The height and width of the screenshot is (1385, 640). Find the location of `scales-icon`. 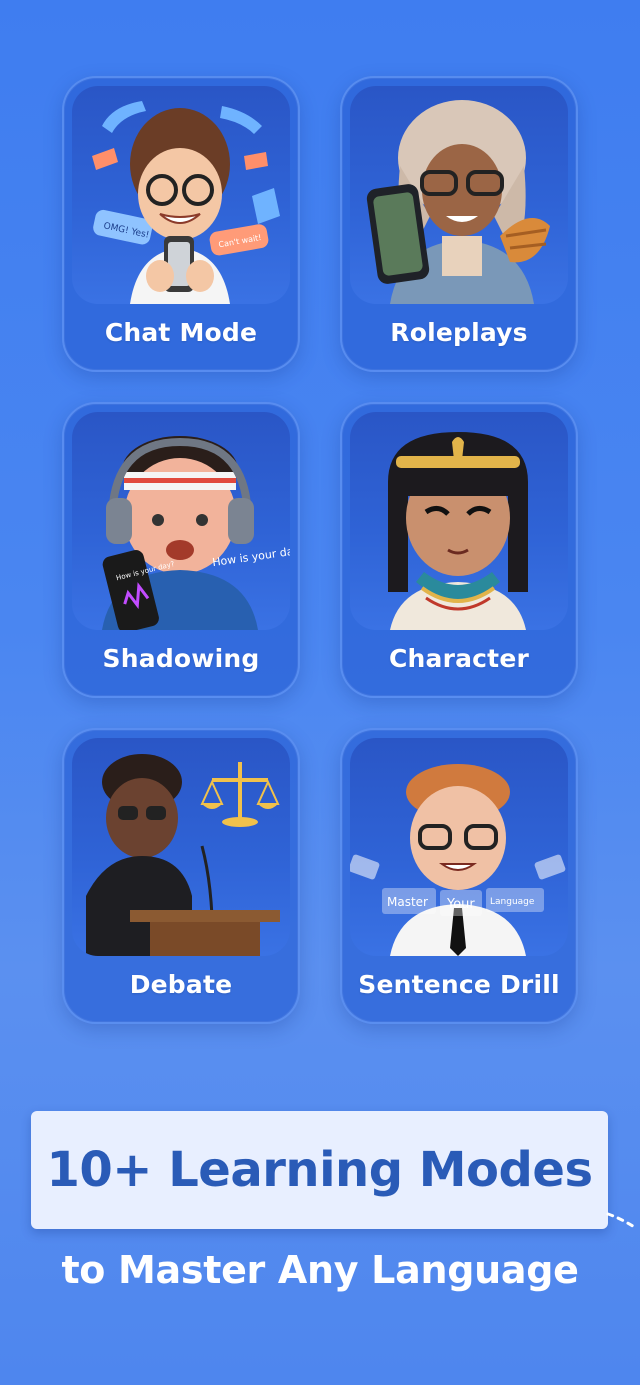

scales-icon is located at coordinates (240, 794).